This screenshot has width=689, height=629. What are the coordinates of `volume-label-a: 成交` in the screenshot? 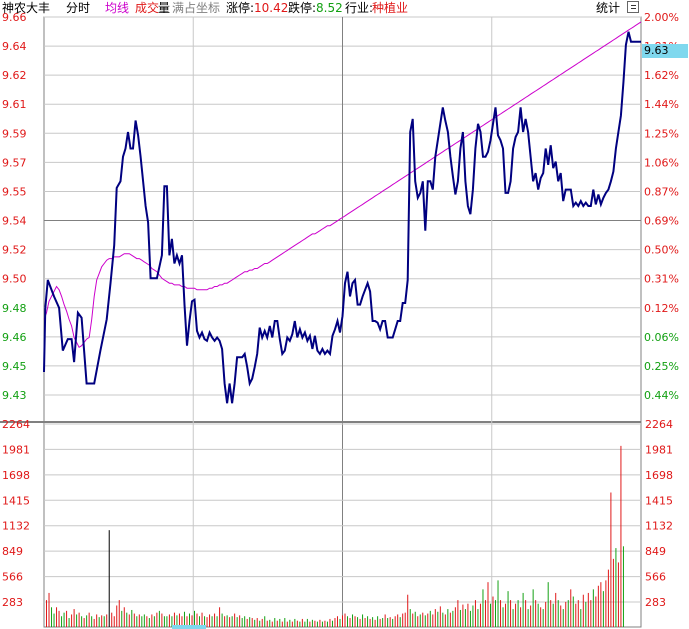 It's located at (147, 8).